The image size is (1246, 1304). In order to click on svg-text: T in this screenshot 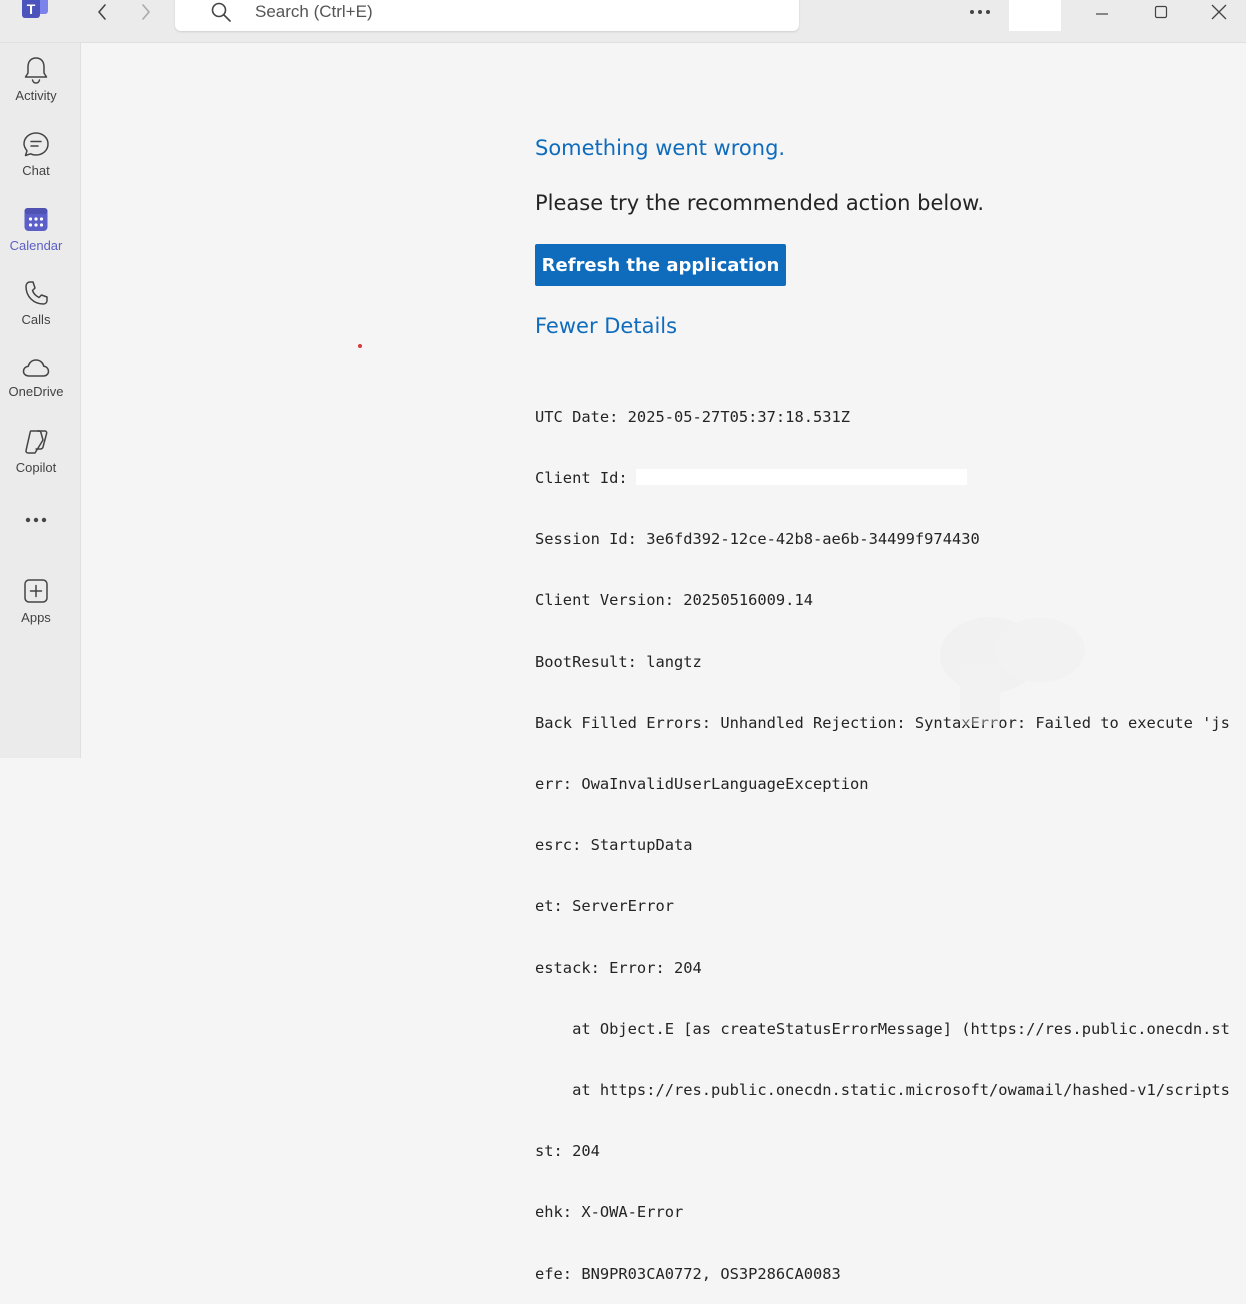, I will do `click(31, 9)`.